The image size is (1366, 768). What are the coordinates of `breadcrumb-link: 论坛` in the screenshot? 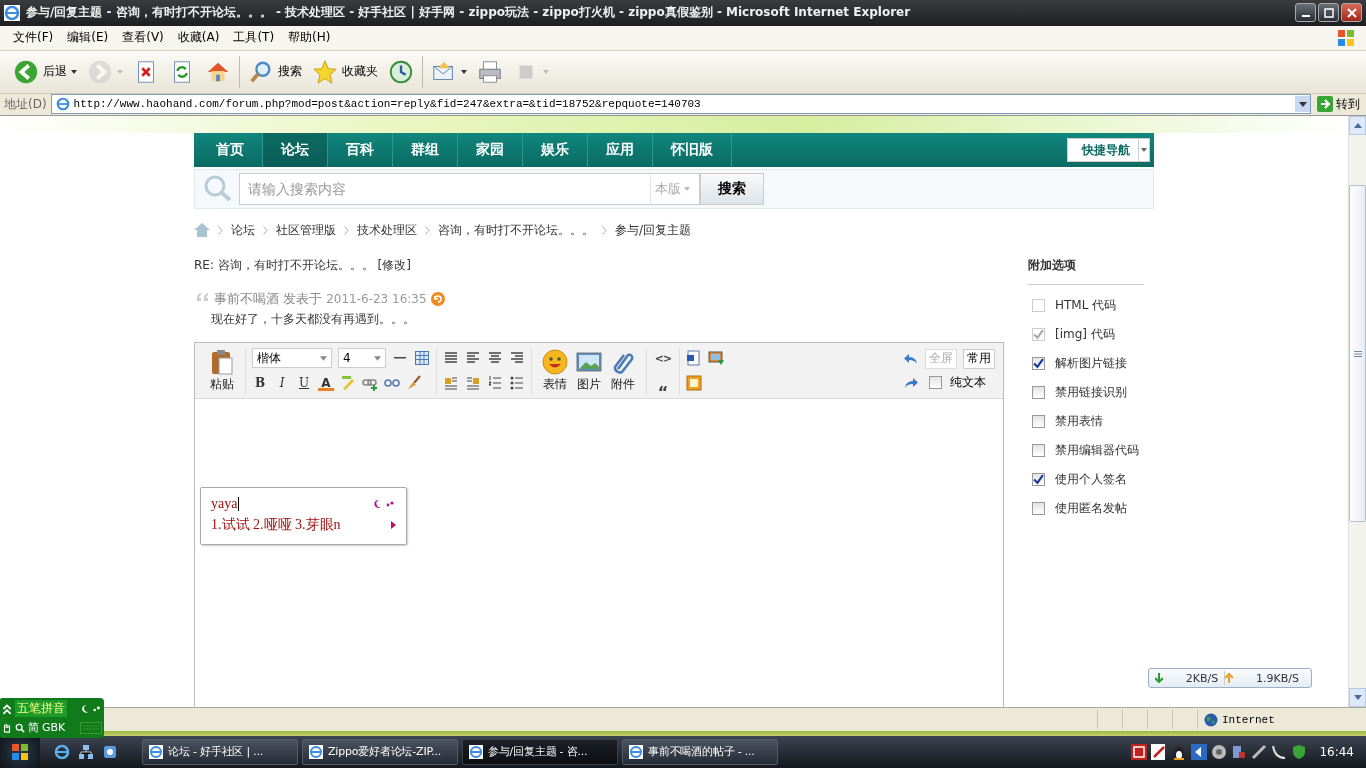 It's located at (243, 230).